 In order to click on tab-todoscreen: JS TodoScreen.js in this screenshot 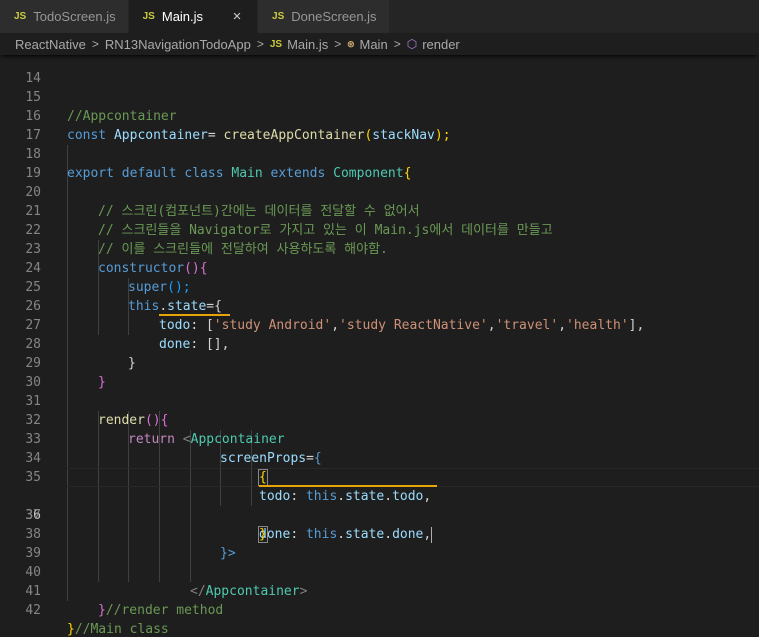, I will do `click(64, 16)`.